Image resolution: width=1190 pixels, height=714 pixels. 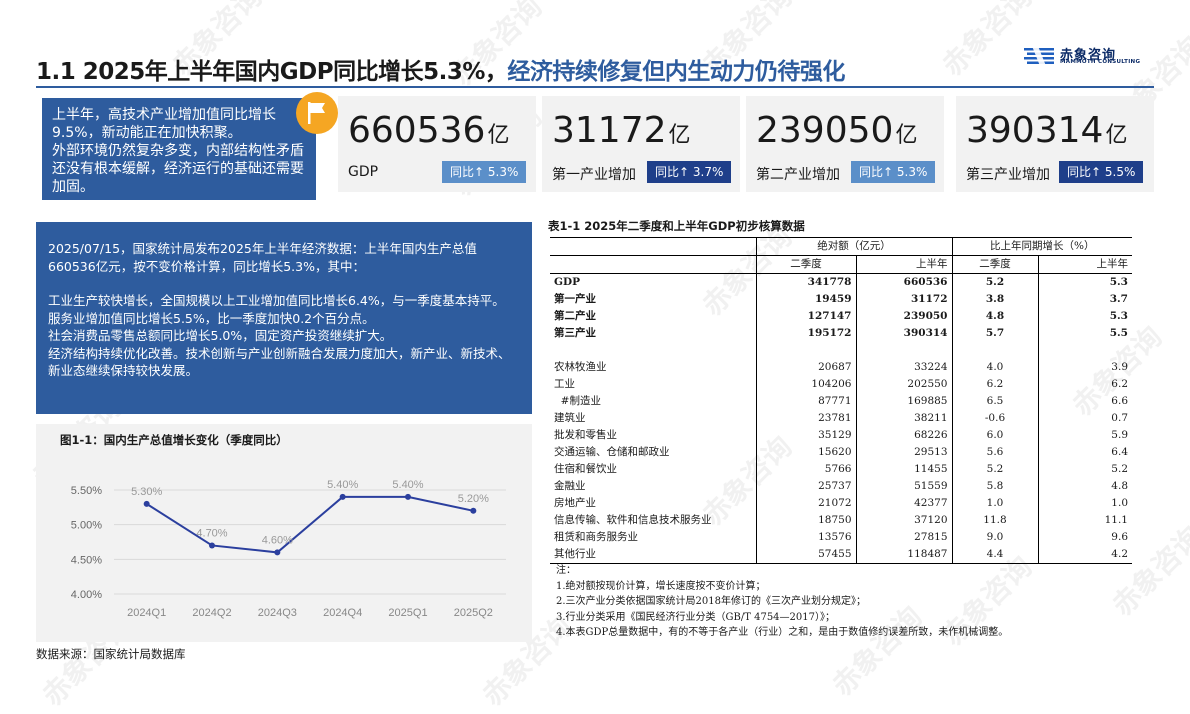 I want to click on note-line: 1.绝对额按现价计算，增长速度按不变价计算；, so click(x=661, y=586).